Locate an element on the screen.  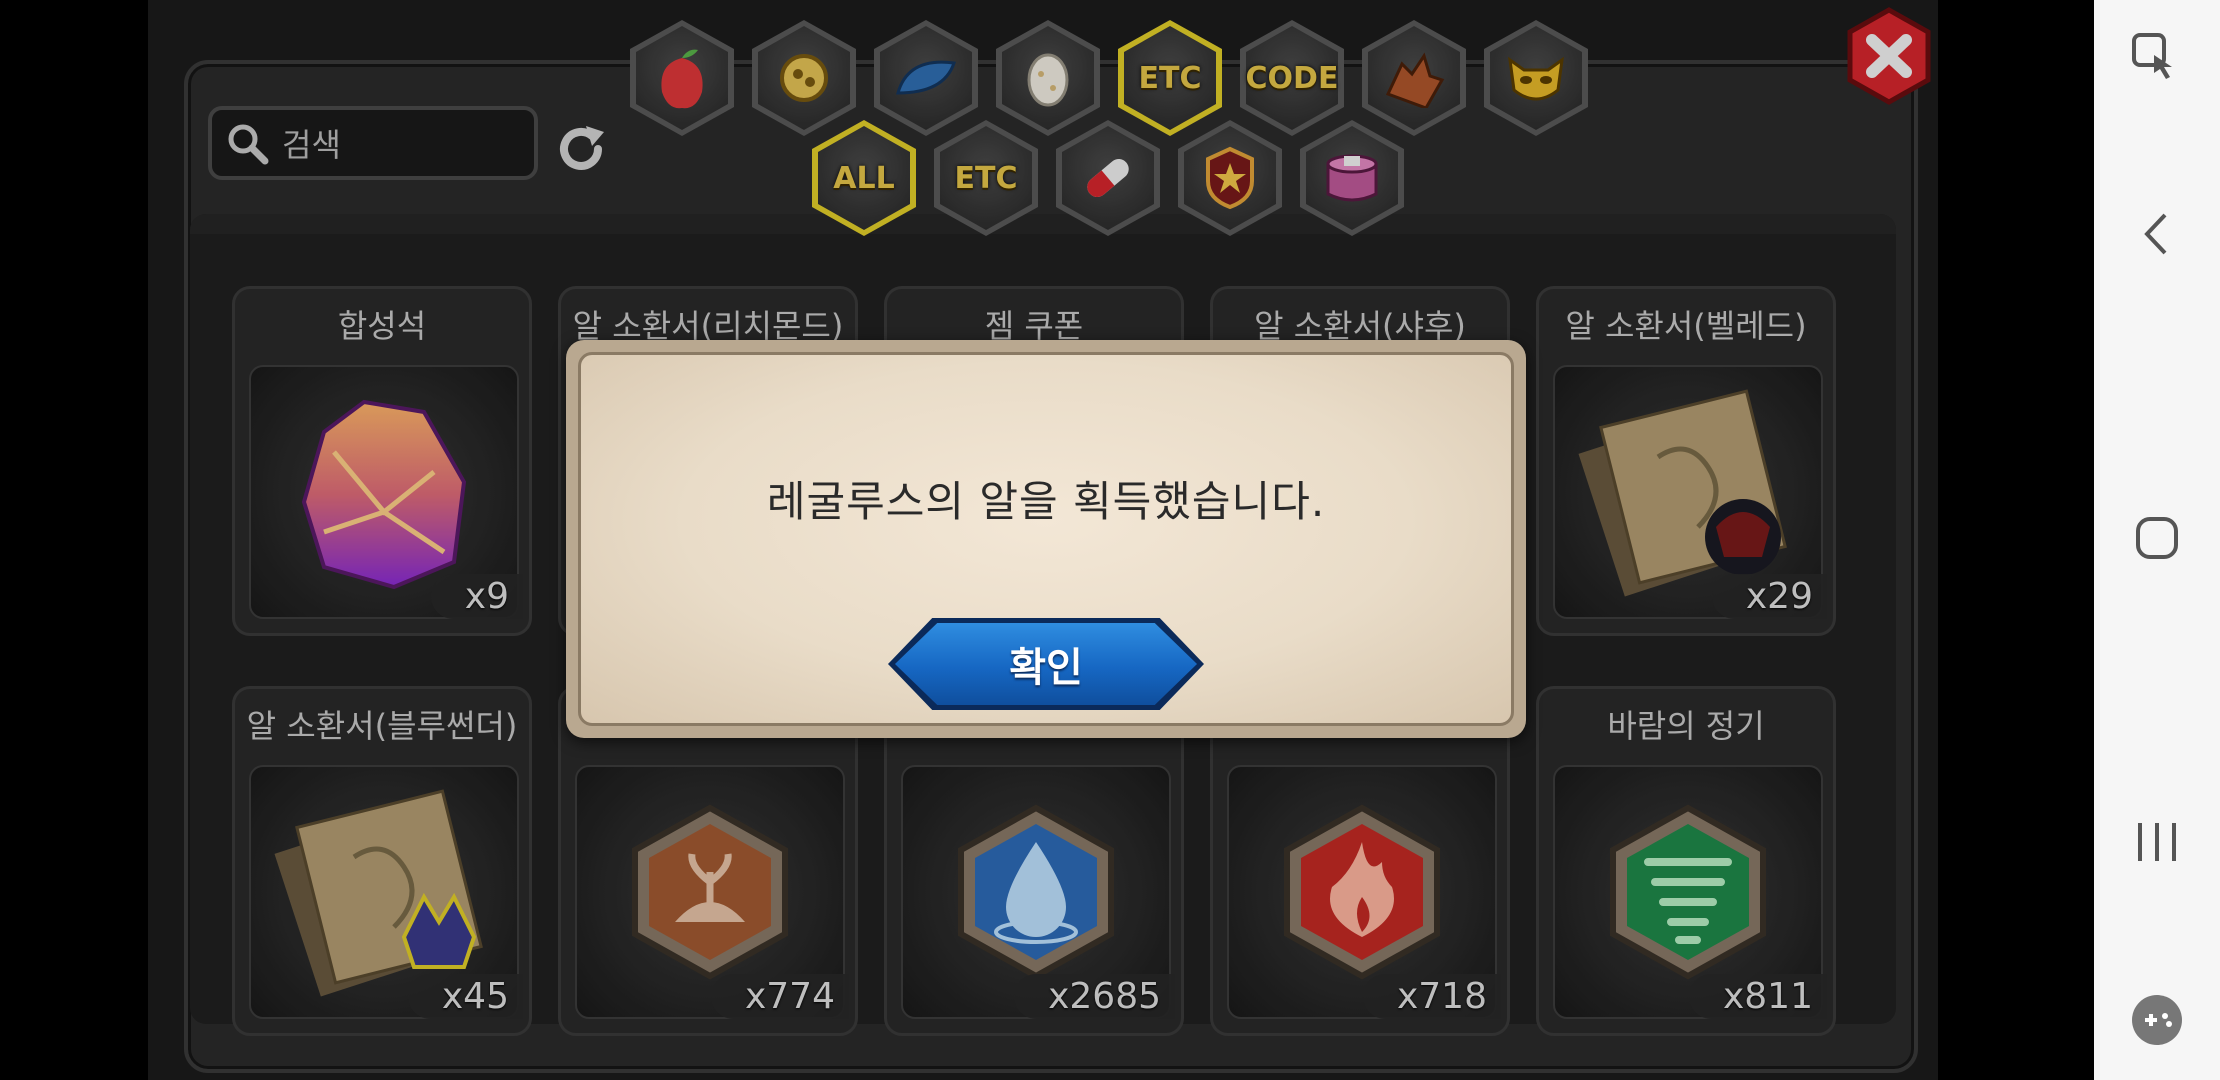
tab-scale is located at coordinates (926, 78).